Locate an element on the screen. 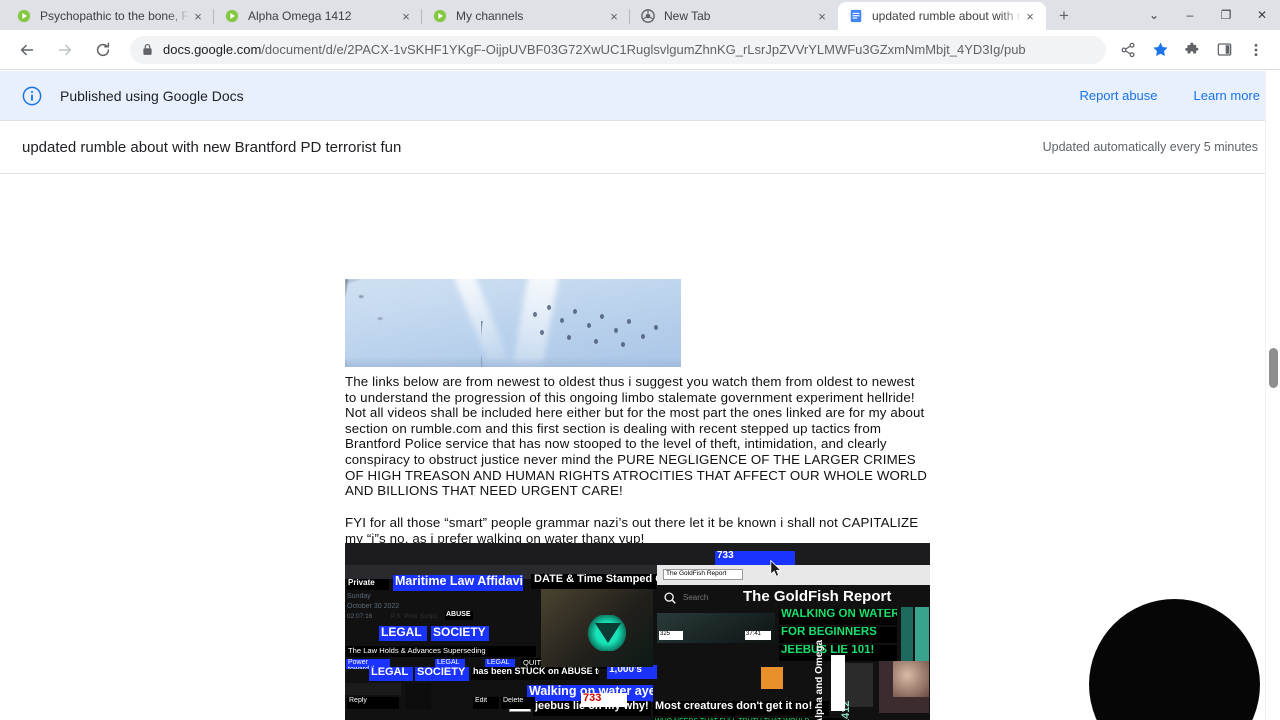  extensions-puzzle-icon is located at coordinates (1192, 50).